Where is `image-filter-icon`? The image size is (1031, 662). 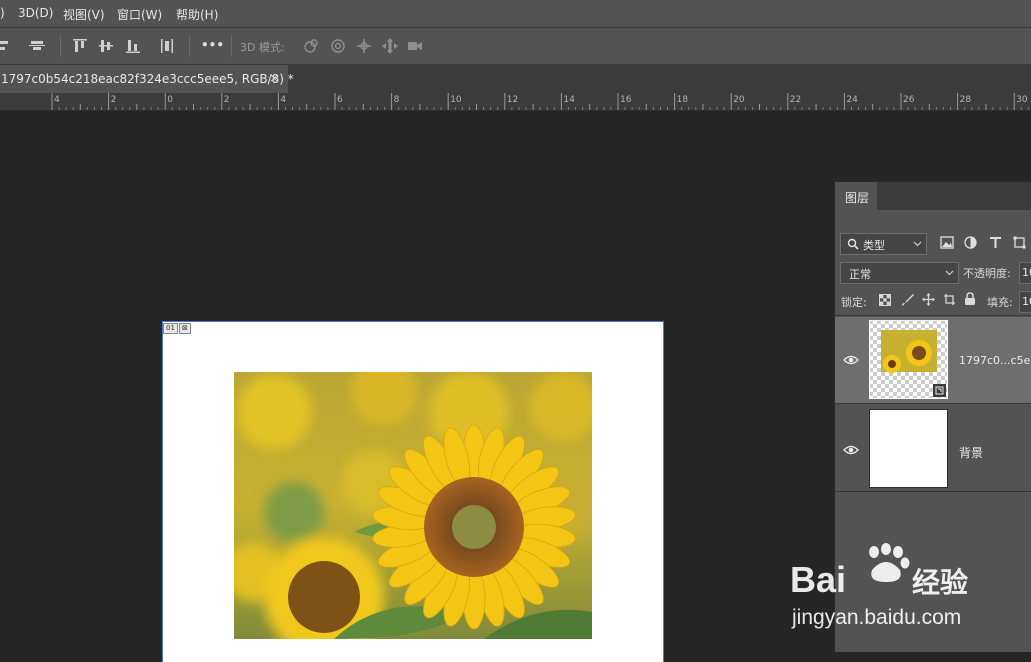
image-filter-icon is located at coordinates (947, 242).